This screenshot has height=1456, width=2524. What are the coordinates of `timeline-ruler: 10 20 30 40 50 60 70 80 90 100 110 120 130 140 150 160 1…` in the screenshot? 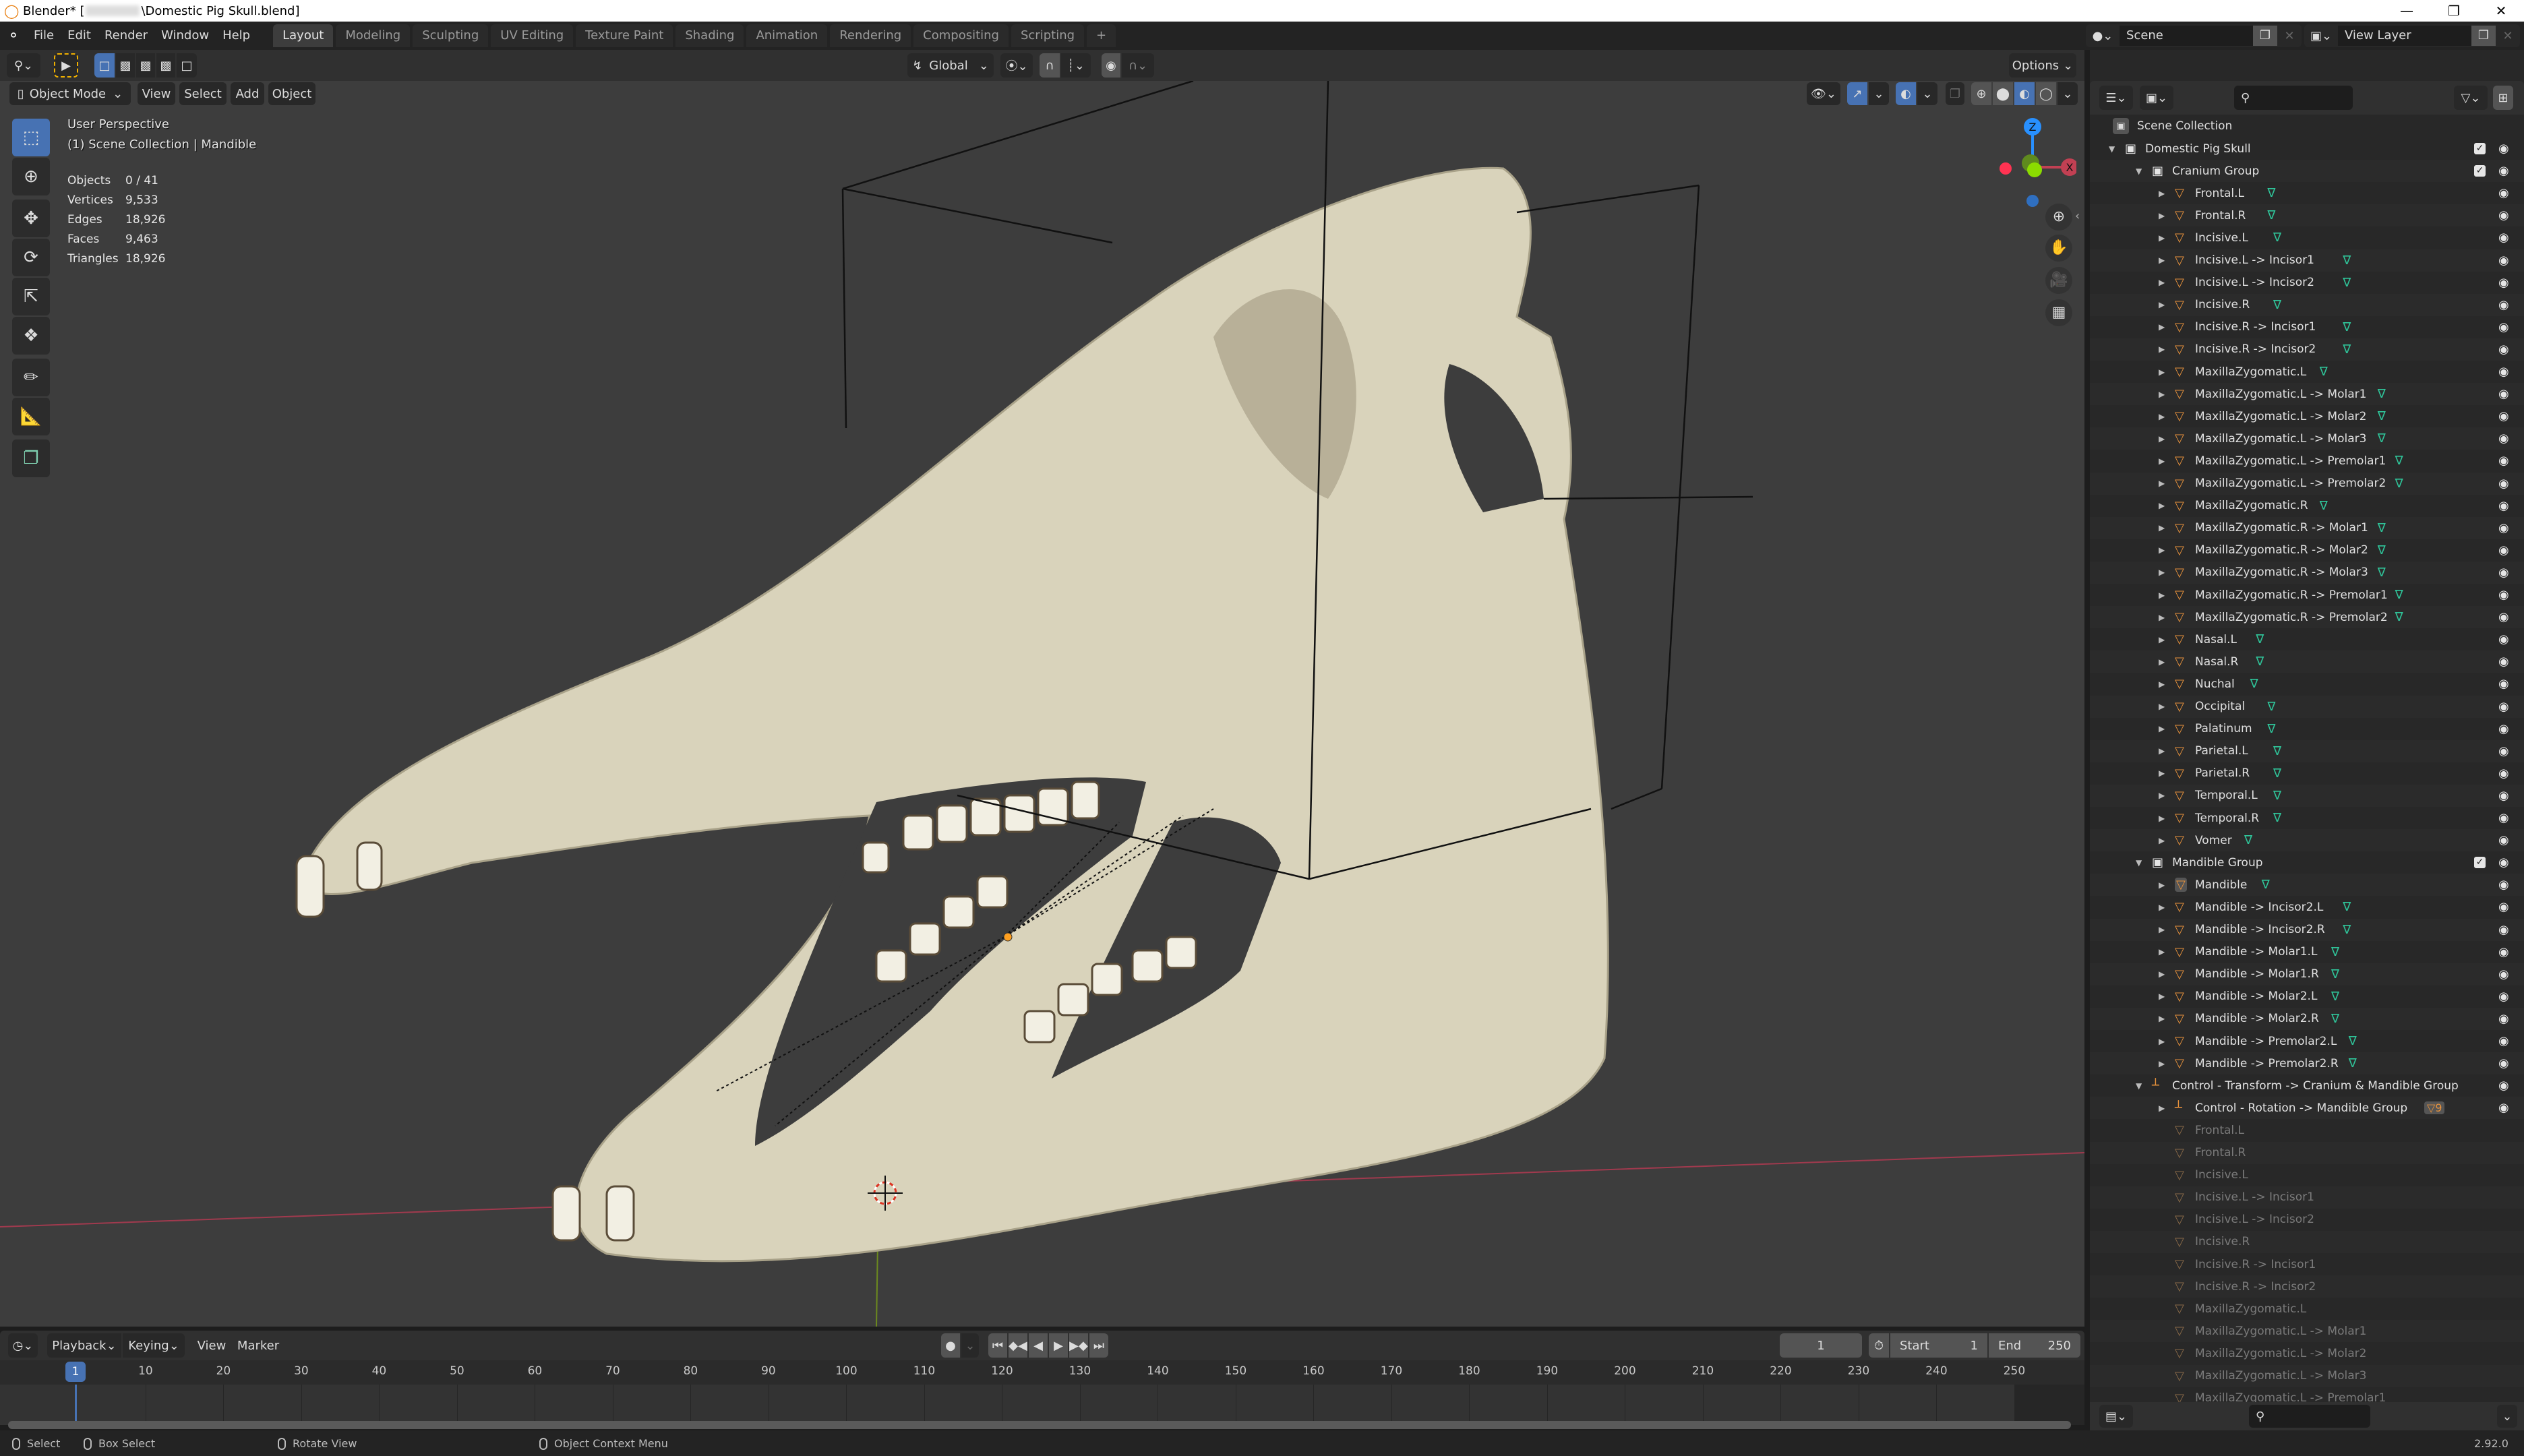 It's located at (1042, 1372).